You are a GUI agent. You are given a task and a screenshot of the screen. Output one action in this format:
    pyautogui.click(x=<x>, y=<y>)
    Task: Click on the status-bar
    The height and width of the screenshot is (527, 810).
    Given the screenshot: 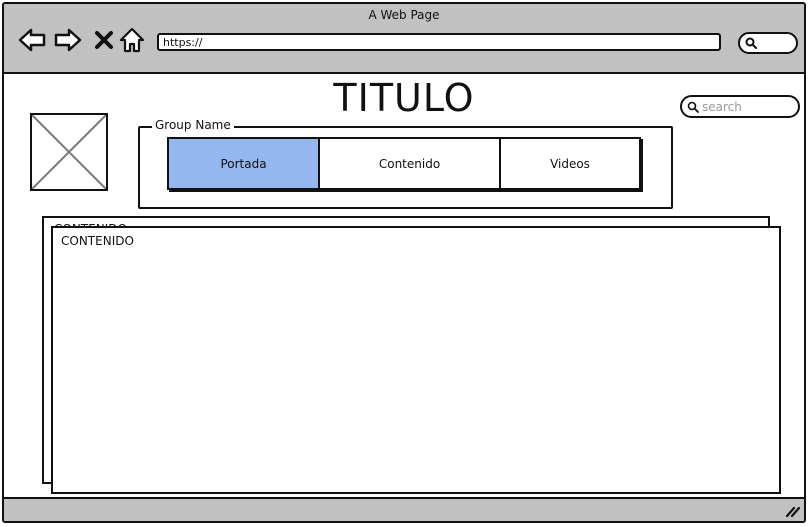 What is the action you would take?
    pyautogui.click(x=404, y=509)
    